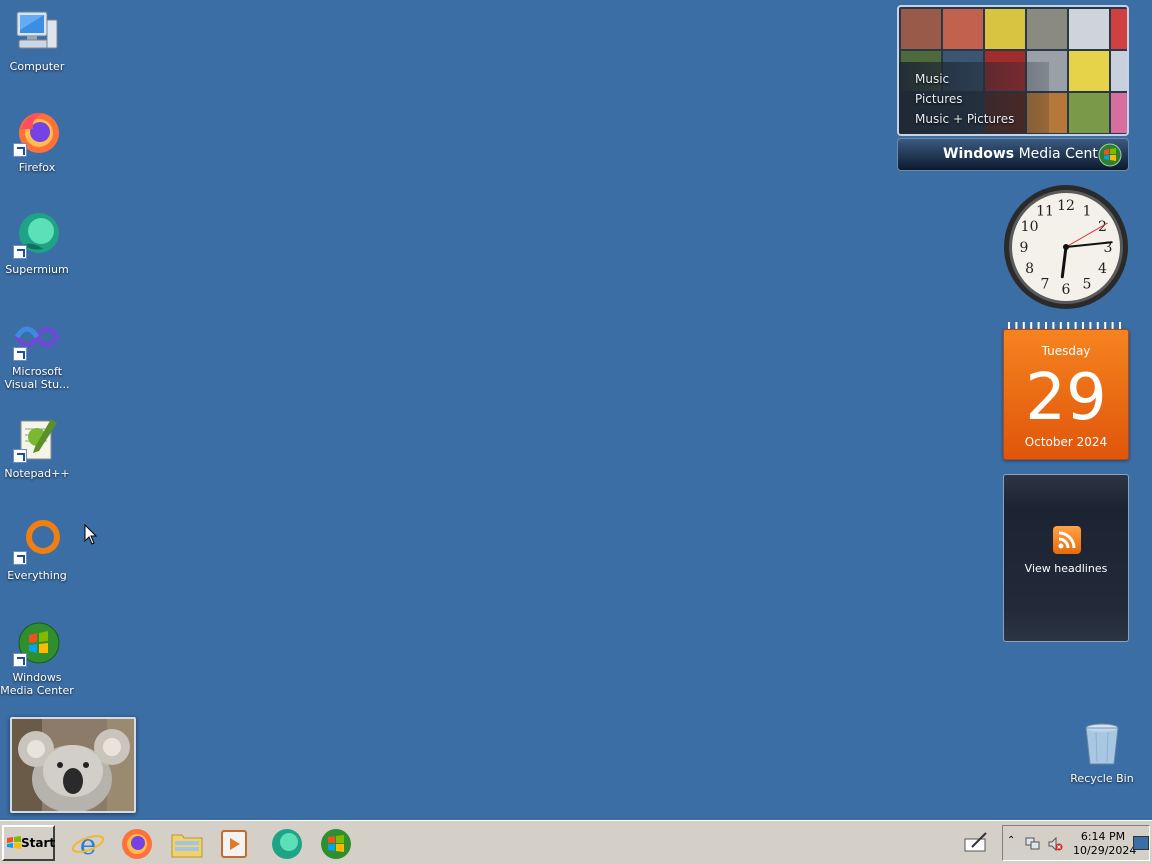 This screenshot has width=1152, height=864. I want to click on koala-photo, so click(73, 765).